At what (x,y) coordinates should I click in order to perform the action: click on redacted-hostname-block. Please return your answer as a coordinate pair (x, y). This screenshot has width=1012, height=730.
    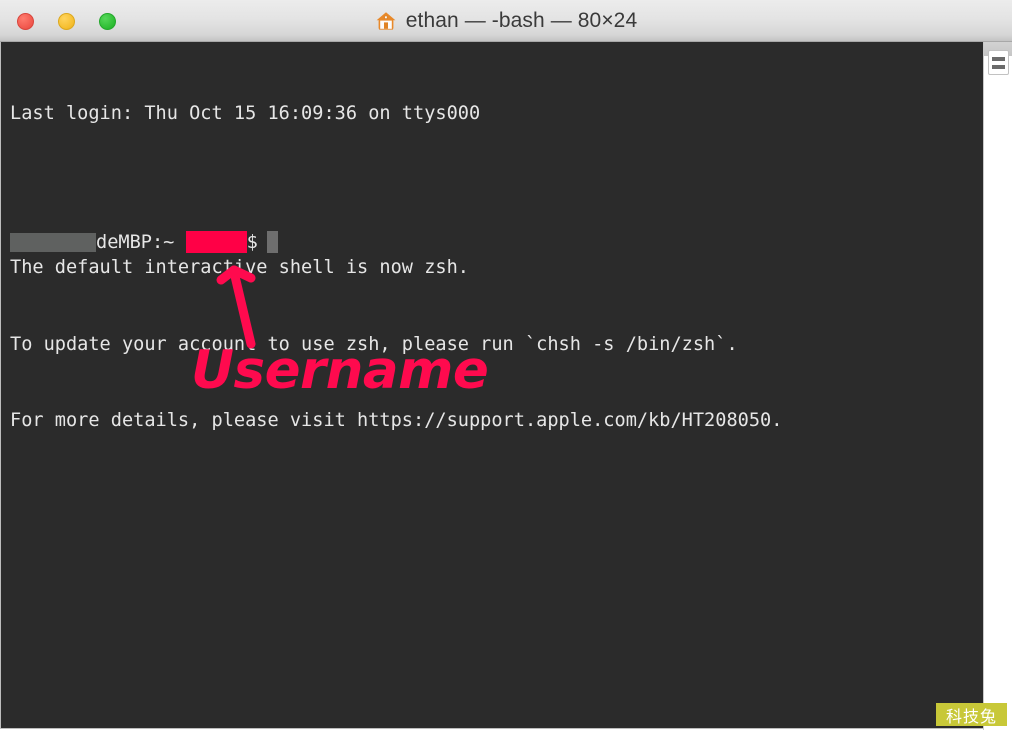
    Looking at the image, I should click on (53, 242).